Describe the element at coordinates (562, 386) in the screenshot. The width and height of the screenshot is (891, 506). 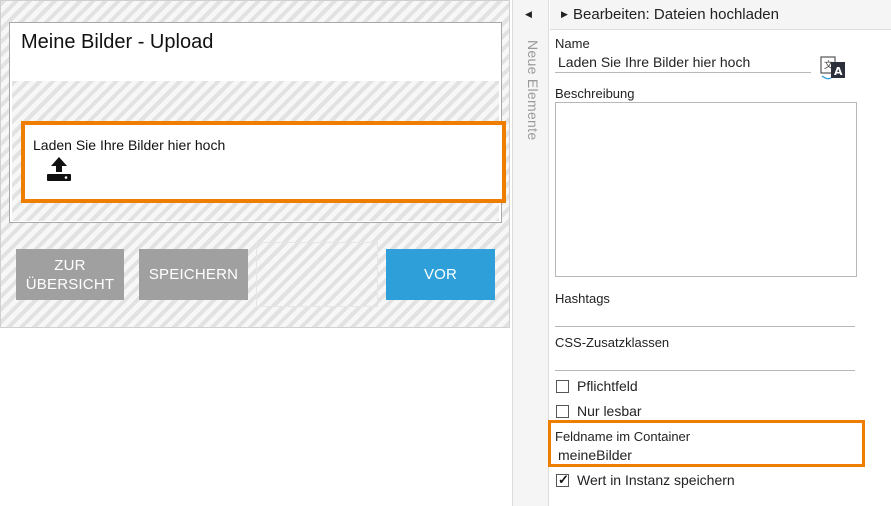
I see `required-checkbox` at that location.